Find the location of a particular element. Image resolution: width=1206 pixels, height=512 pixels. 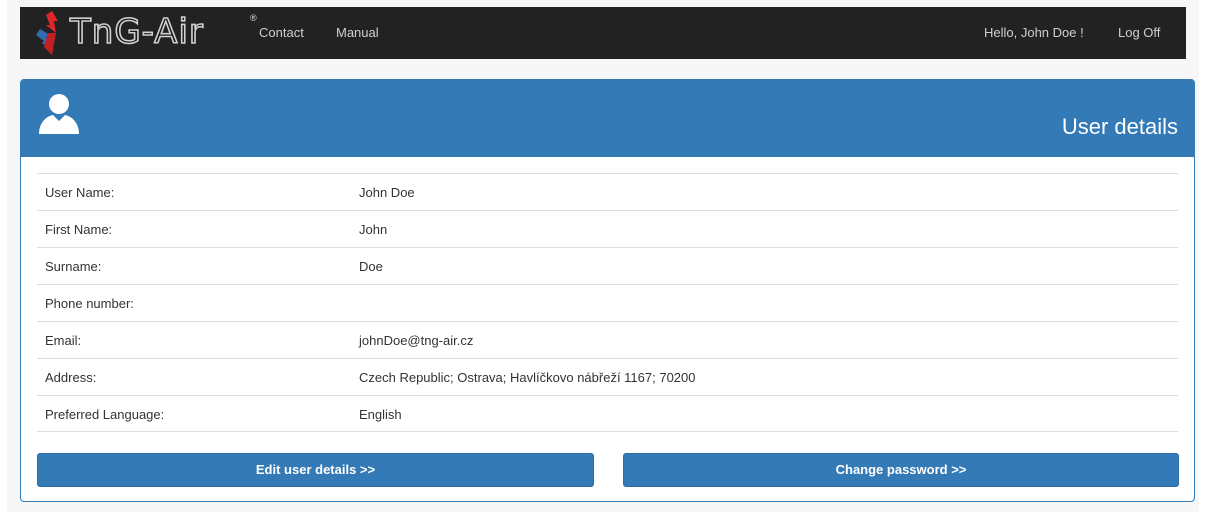

detail-value: Doe is located at coordinates (371, 266).